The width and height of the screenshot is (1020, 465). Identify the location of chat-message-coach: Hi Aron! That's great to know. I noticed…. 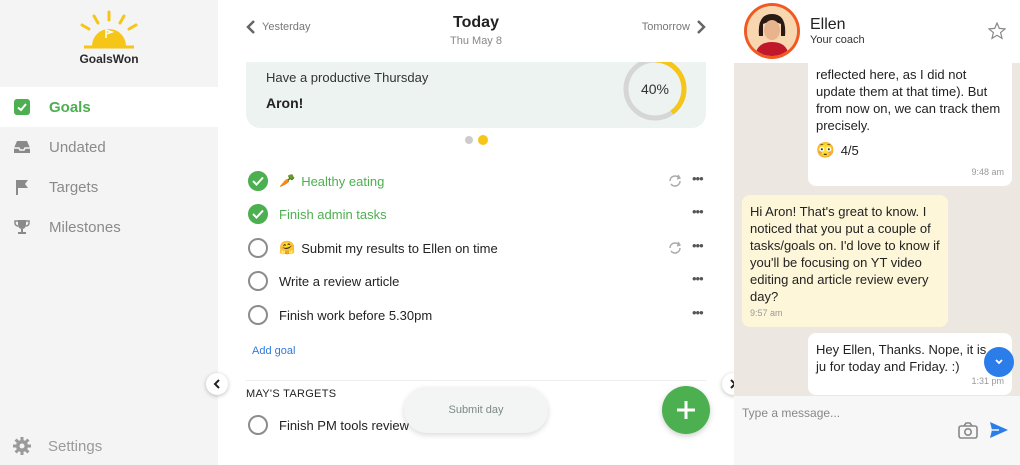
(845, 261).